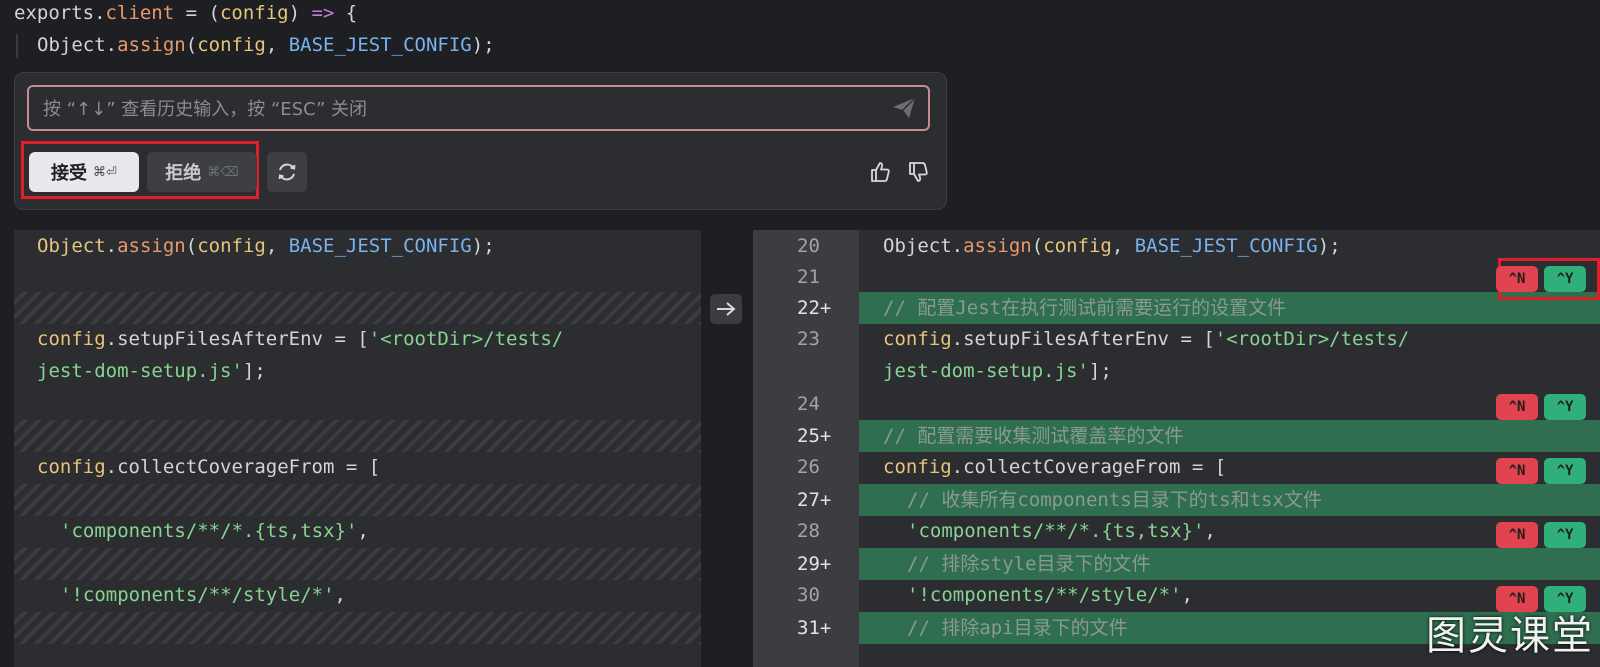  What do you see at coordinates (808, 404) in the screenshot?
I see `line-number: 24` at bounding box center [808, 404].